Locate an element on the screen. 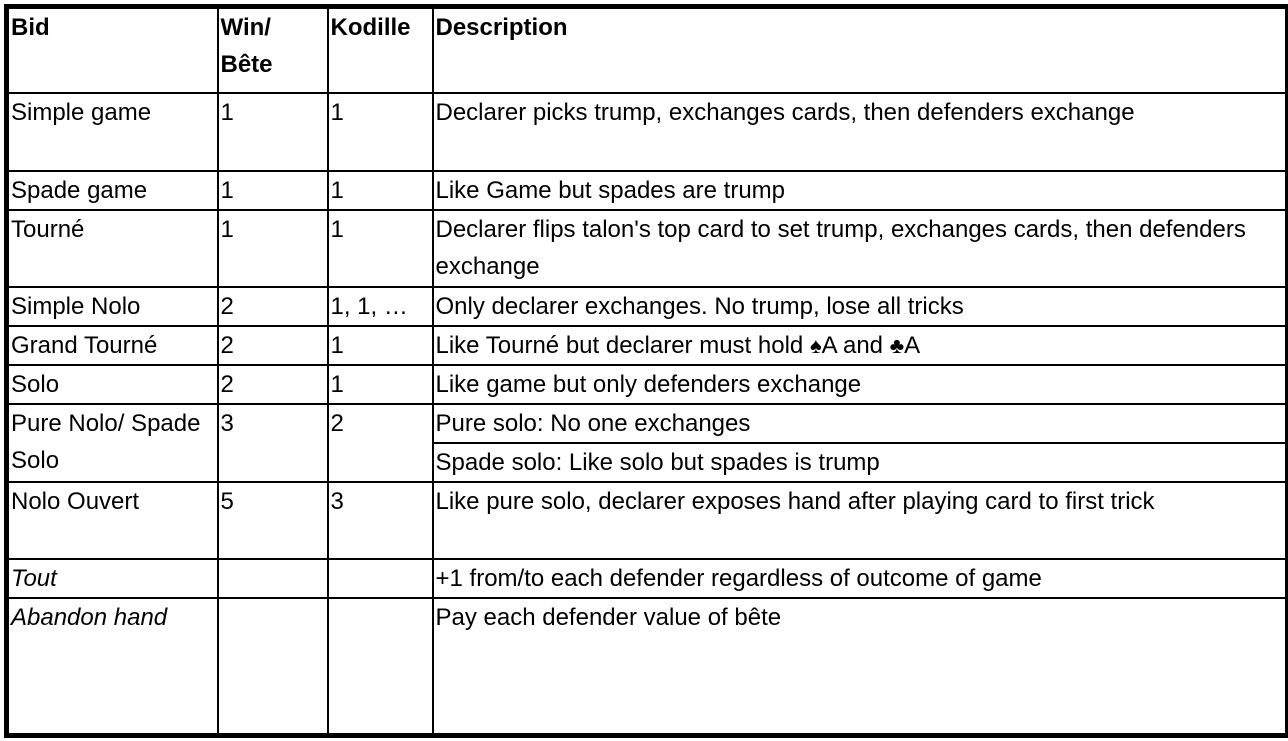  bid-cell: Simple Nolo is located at coordinates (112, 306).